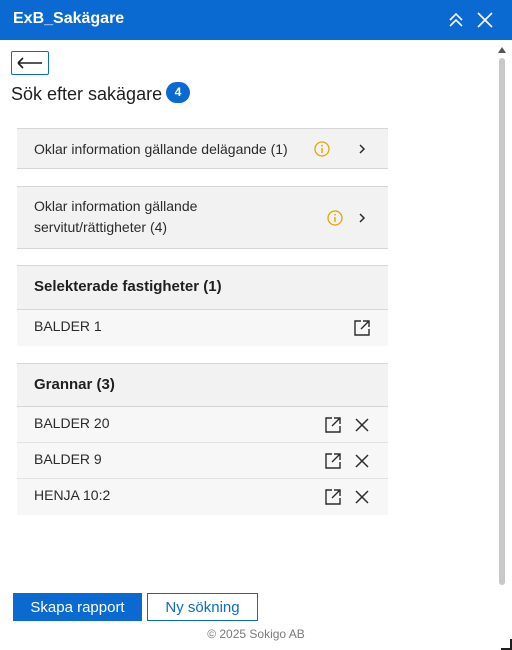 The image size is (512, 650). What do you see at coordinates (502, 321) in the screenshot?
I see `scrollbar` at bounding box center [502, 321].